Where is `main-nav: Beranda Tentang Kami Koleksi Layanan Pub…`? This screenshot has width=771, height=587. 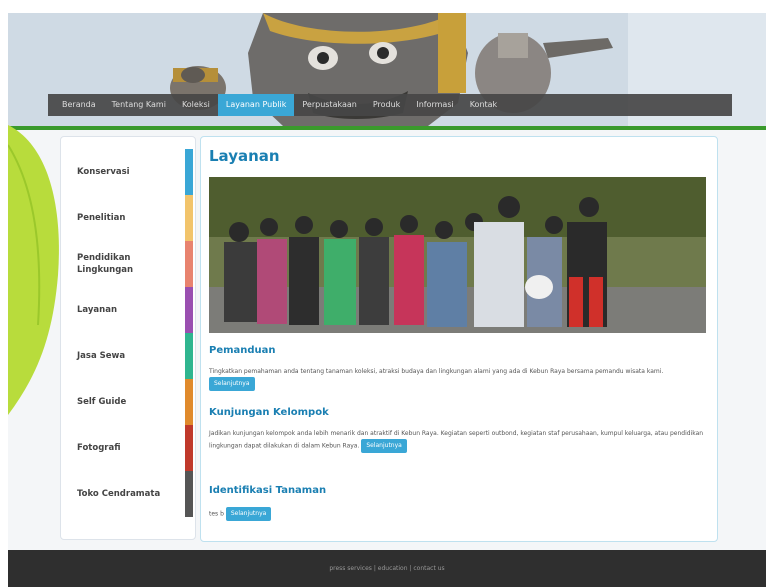 main-nav: Beranda Tentang Kami Koleksi Layanan Pub… is located at coordinates (390, 105).